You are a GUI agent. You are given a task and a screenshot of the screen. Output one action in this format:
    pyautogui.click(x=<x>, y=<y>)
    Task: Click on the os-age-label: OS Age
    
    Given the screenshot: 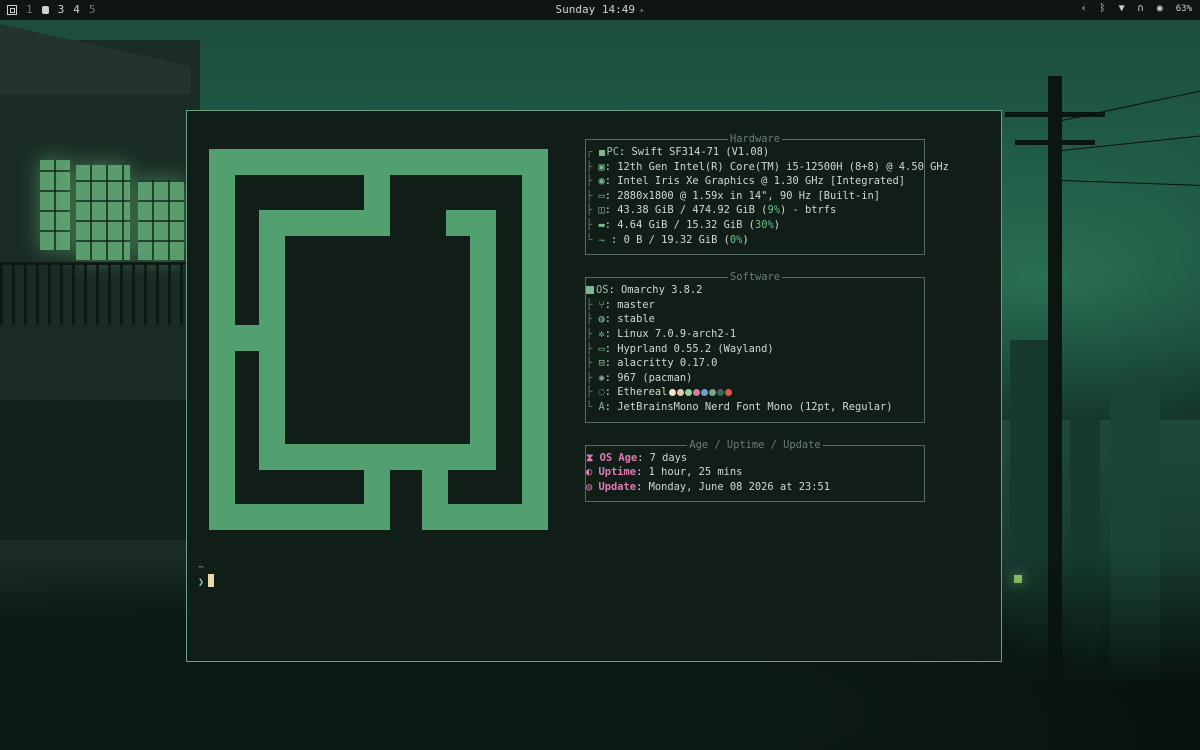 What is the action you would take?
    pyautogui.click(x=618, y=457)
    